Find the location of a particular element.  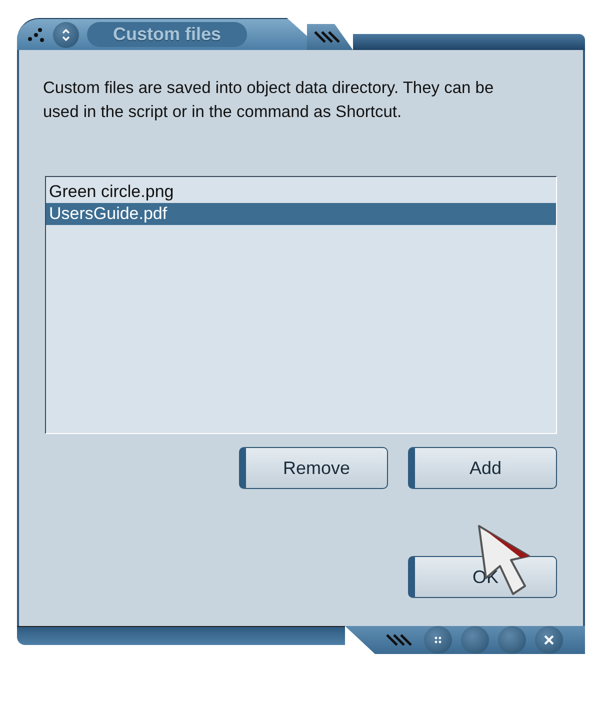

description-text: Custom files are saved into object data directory. They can be used in the script or in the command as Shortcut. is located at coordinates (269, 100).